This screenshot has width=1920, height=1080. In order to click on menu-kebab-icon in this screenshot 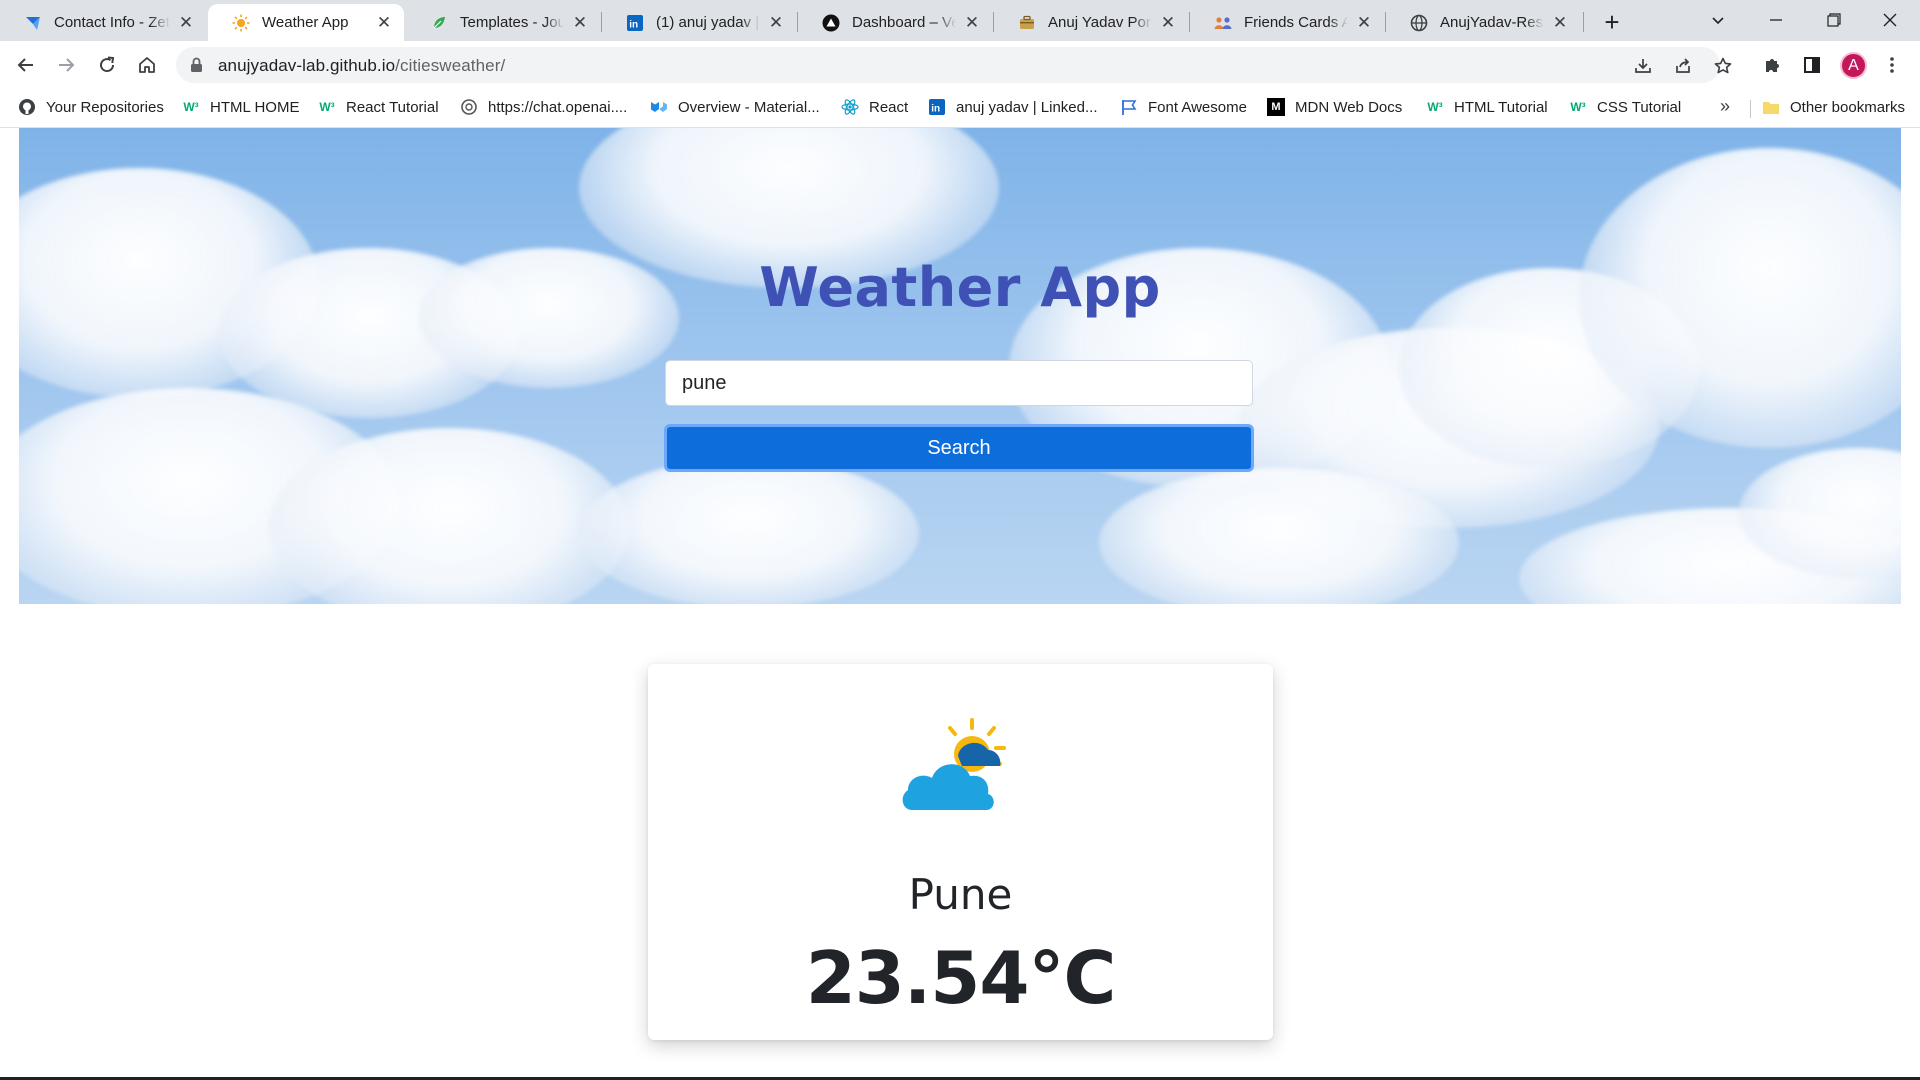, I will do `click(1892, 65)`.